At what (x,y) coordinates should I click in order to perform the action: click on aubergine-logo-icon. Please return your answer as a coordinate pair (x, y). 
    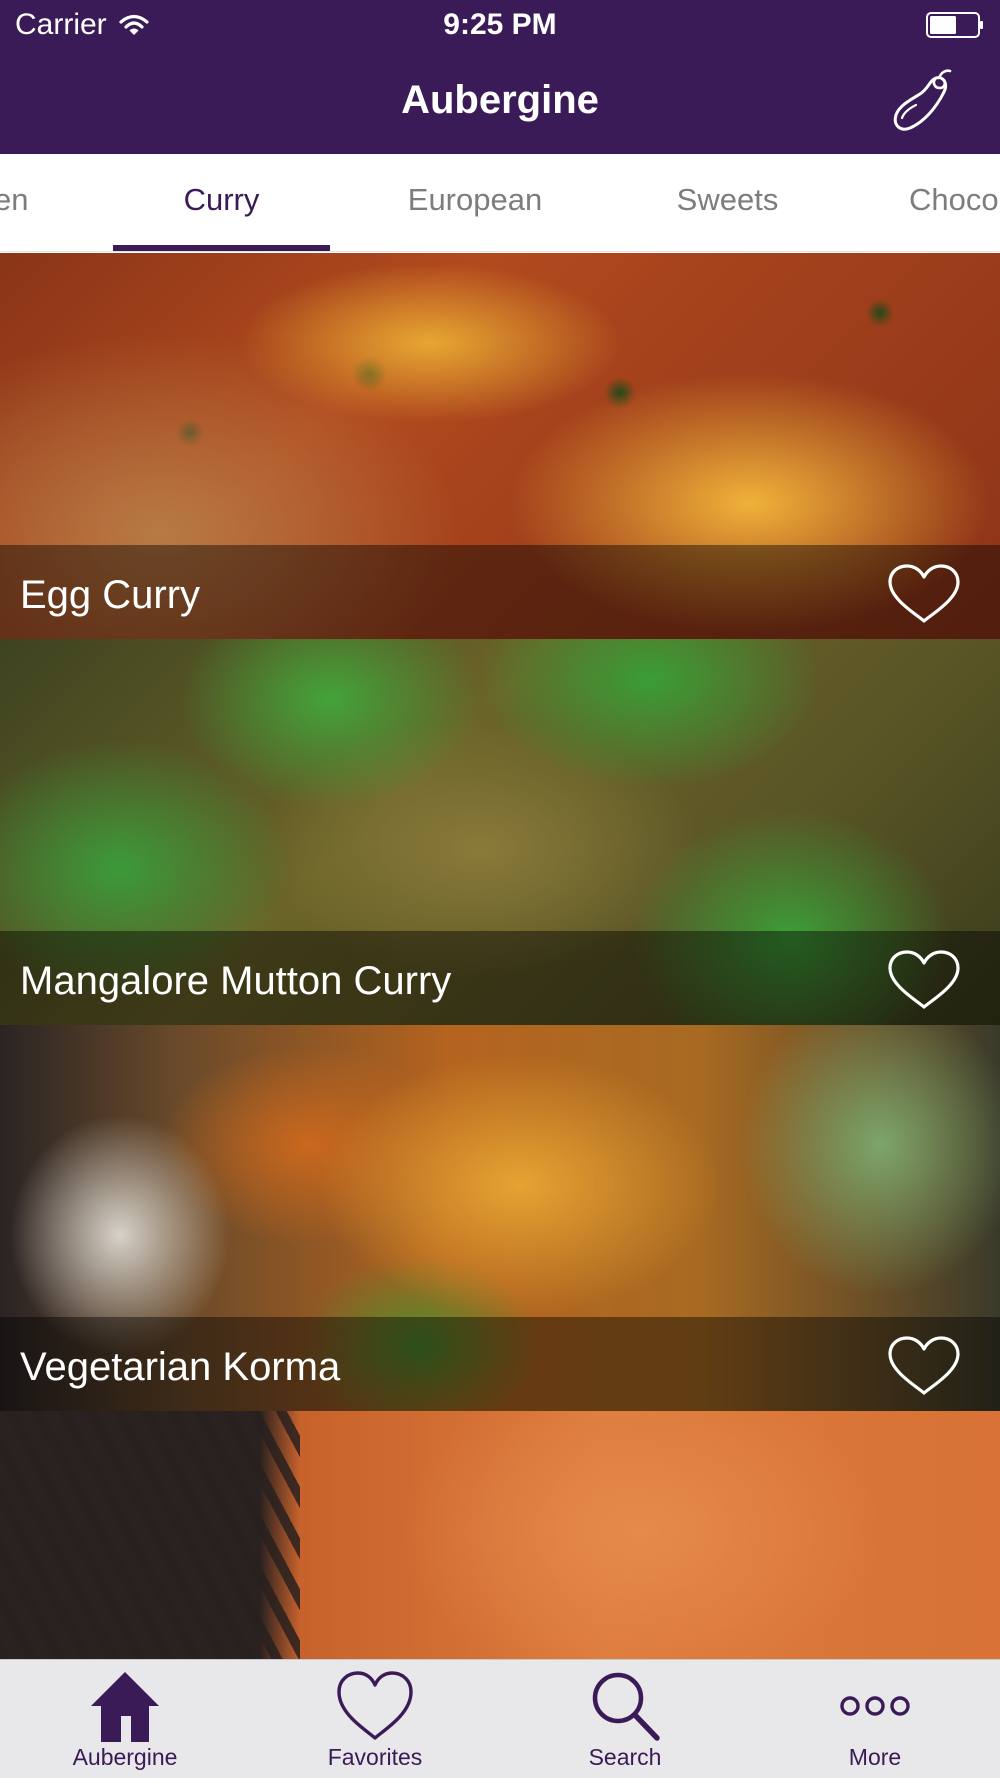
    Looking at the image, I should click on (922, 100).